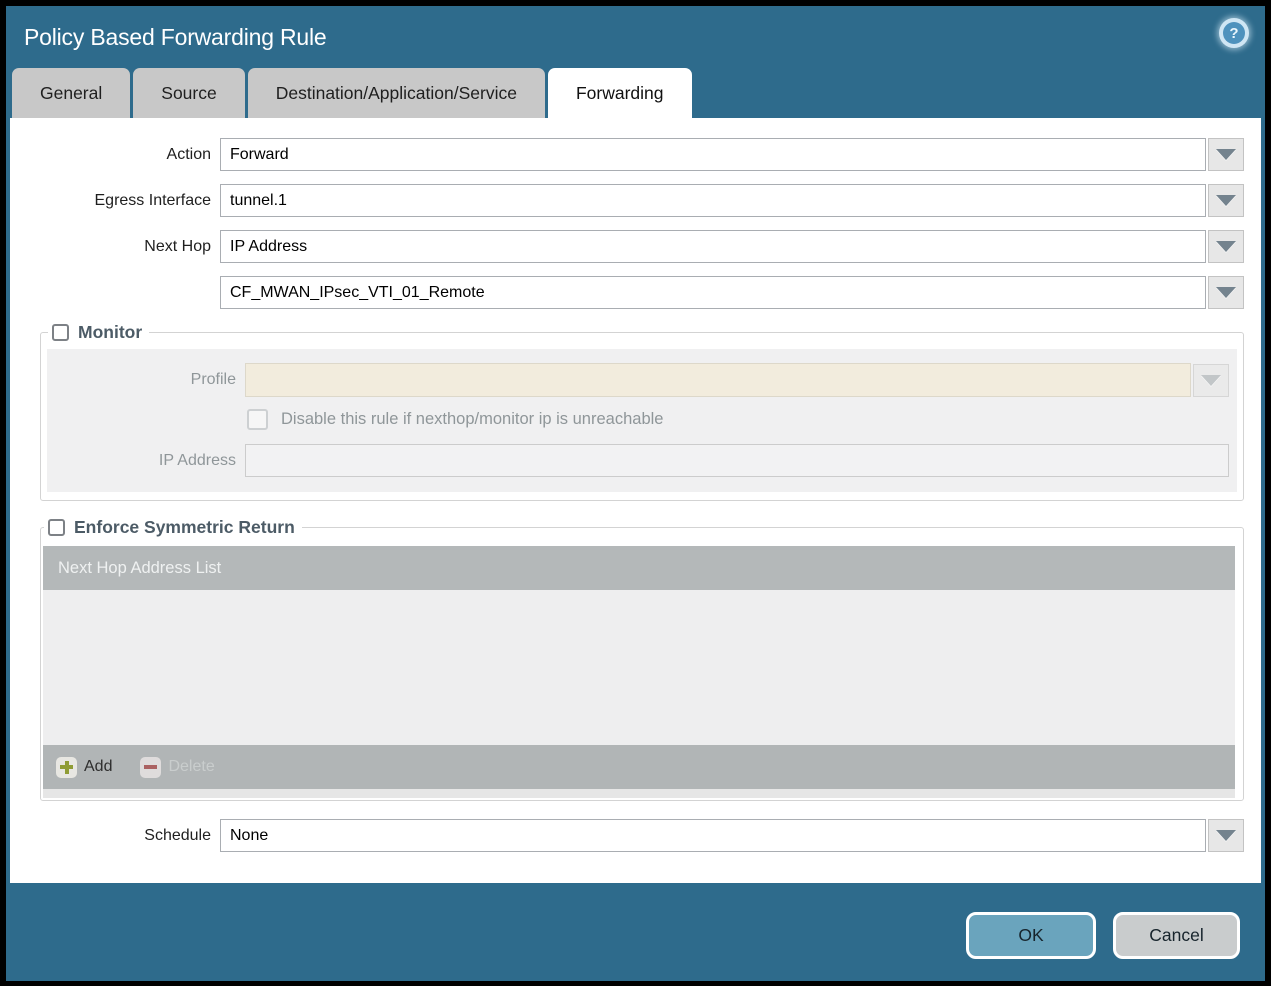  Describe the element at coordinates (213, 379) in the screenshot. I see `profile-label: Profile` at that location.